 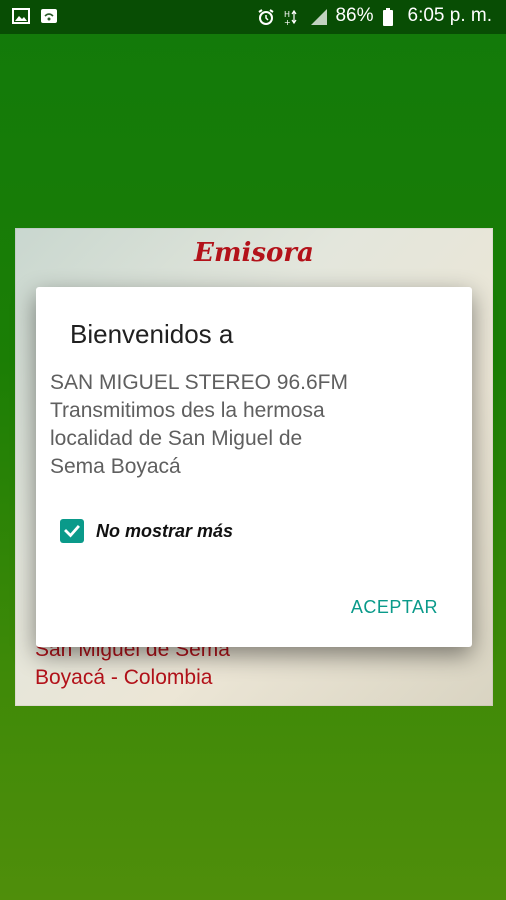 What do you see at coordinates (450, 15) in the screenshot?
I see `clock: 6:05 p. m.` at bounding box center [450, 15].